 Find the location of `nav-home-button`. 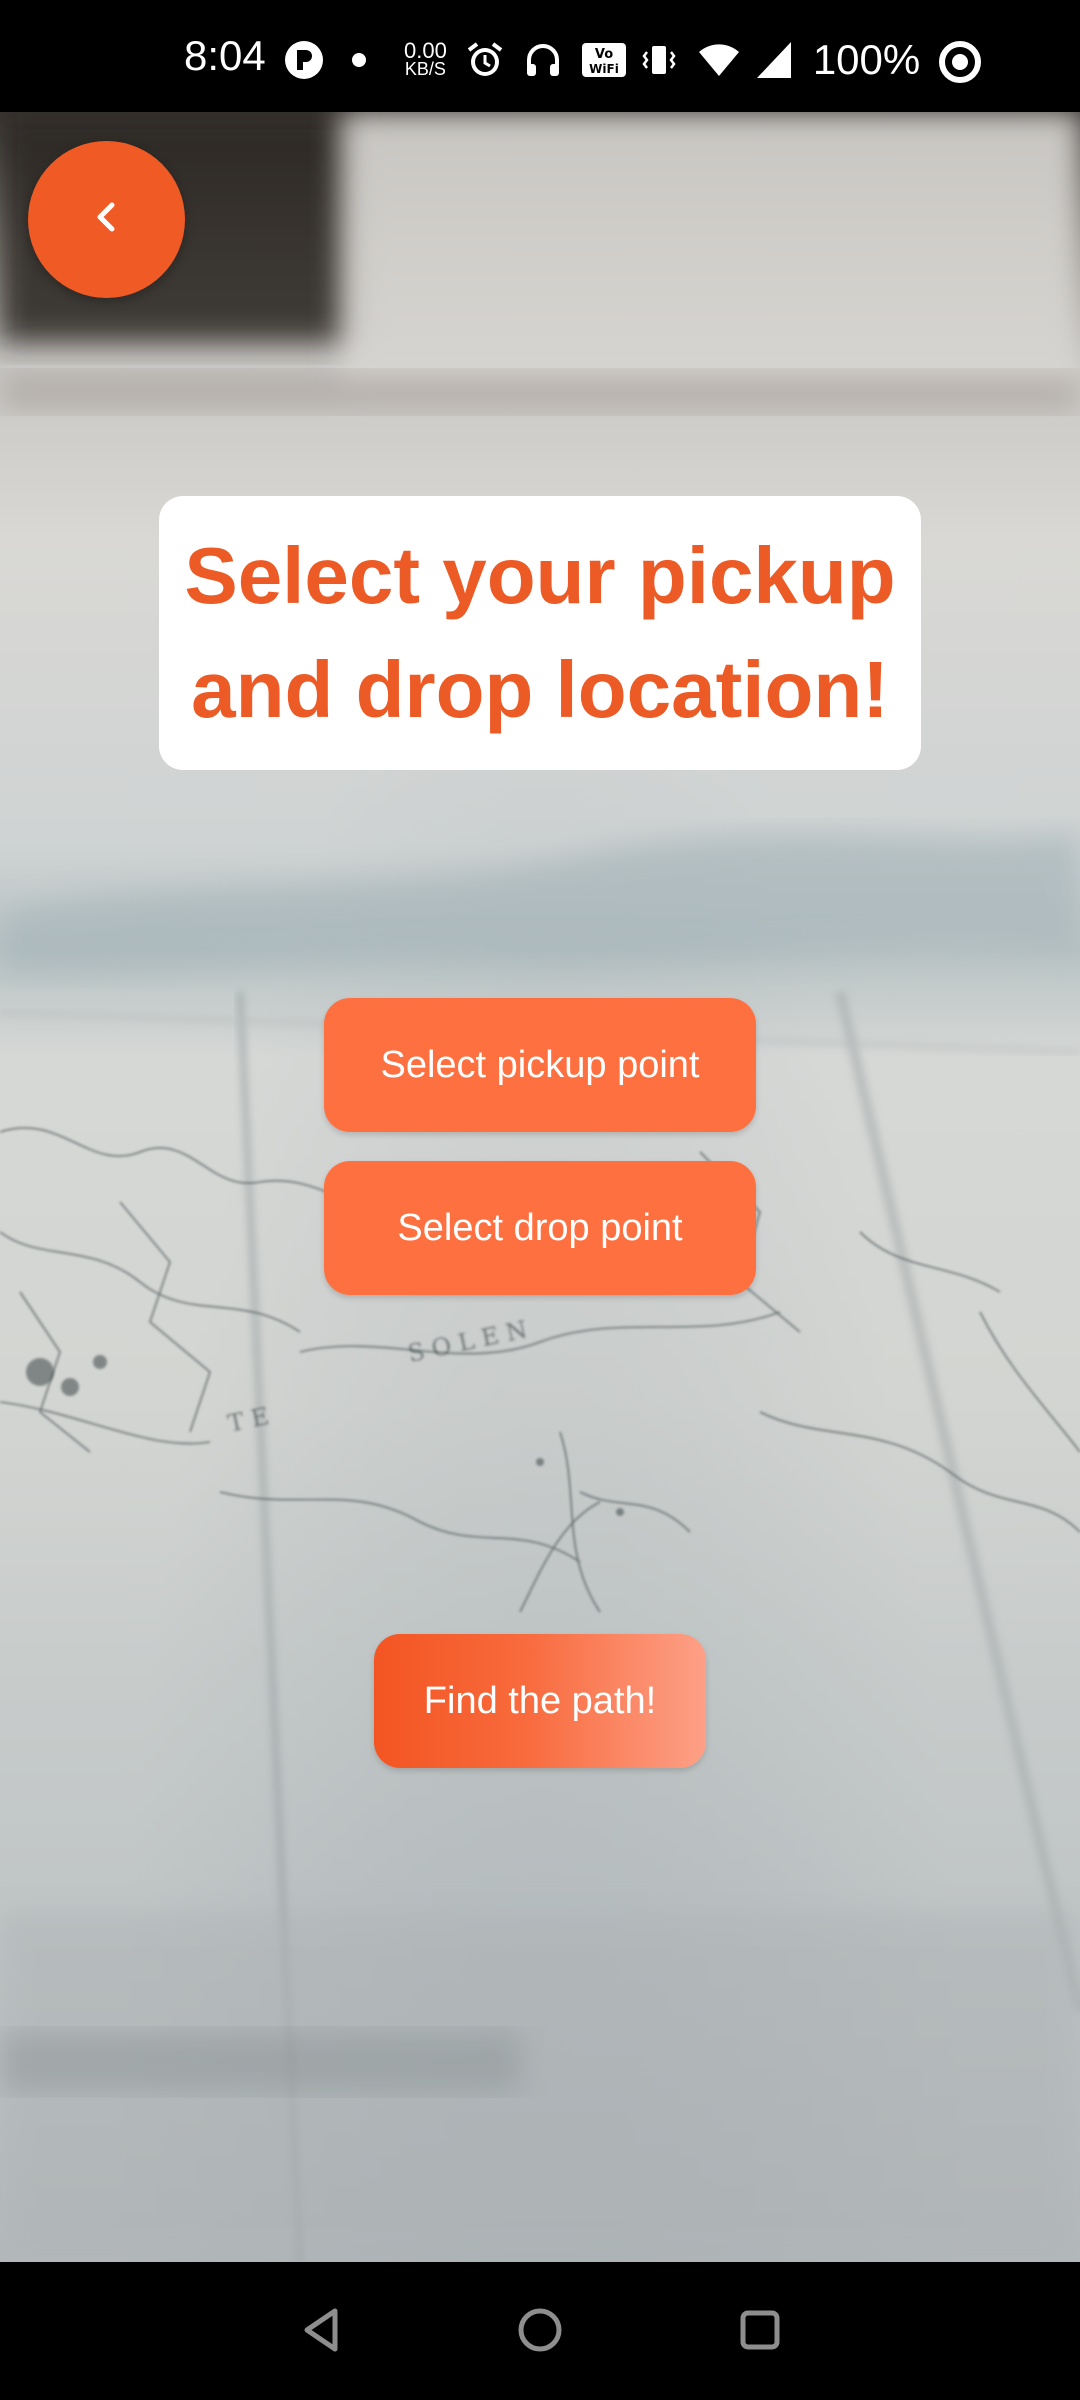

nav-home-button is located at coordinates (540, 2332).